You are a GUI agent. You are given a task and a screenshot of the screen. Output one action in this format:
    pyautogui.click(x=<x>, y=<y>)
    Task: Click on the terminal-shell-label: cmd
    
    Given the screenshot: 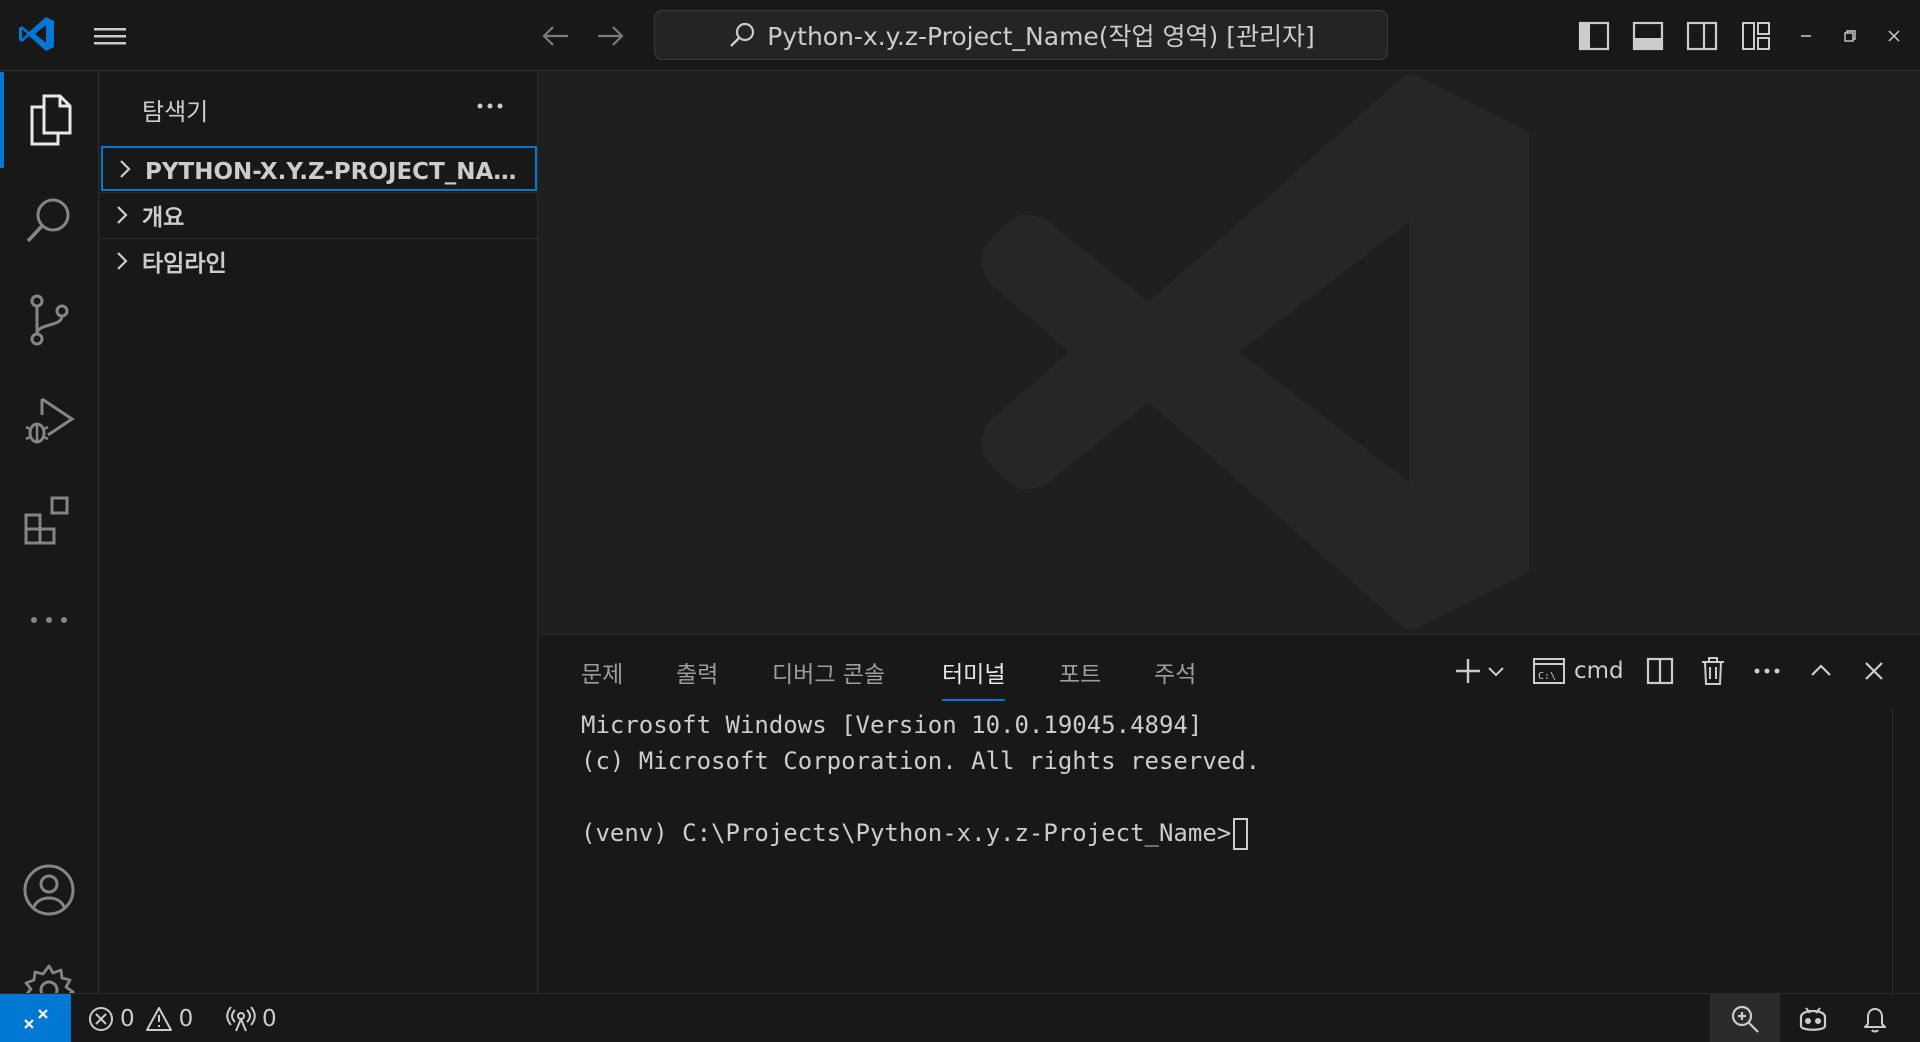 What is the action you would take?
    pyautogui.click(x=1599, y=671)
    